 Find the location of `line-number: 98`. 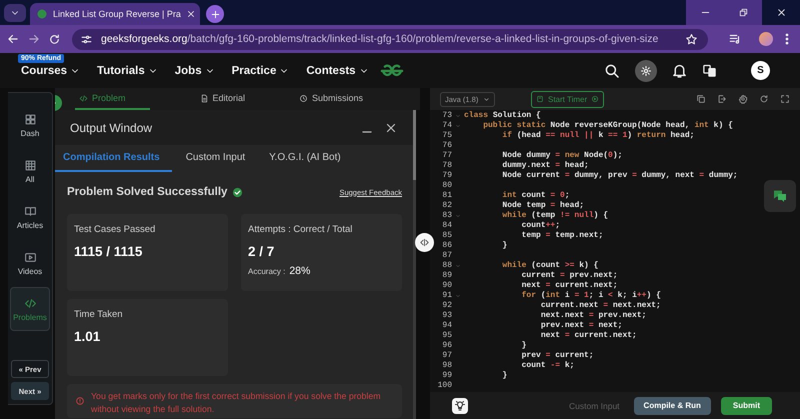

line-number: 98 is located at coordinates (446, 366).